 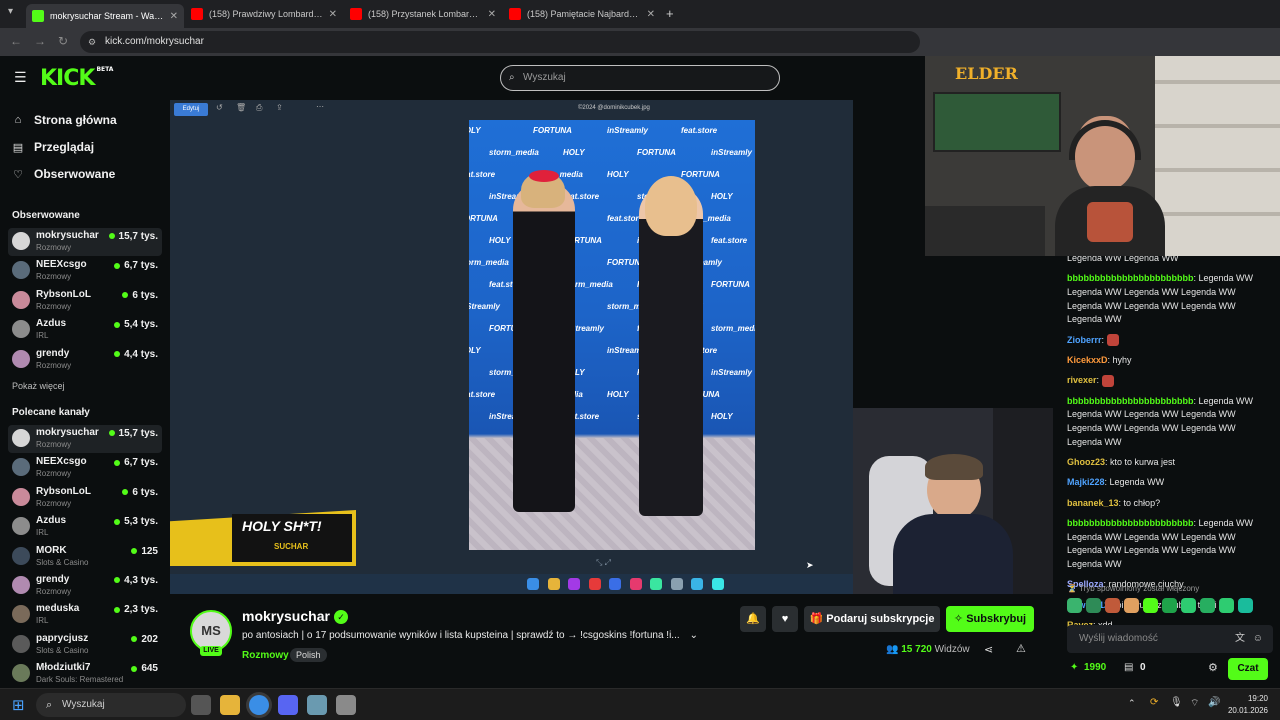 I want to click on channel-item: grendy Rozmowy 4,4 tys., so click(x=85, y=360).